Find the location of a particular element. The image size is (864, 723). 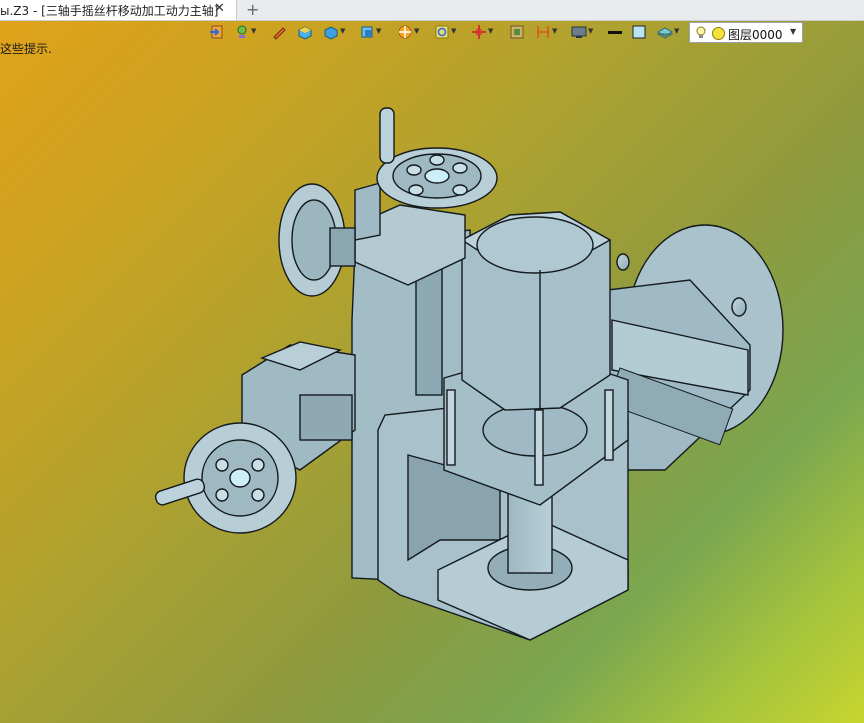

light-bulb-icon is located at coordinates (701, 32).